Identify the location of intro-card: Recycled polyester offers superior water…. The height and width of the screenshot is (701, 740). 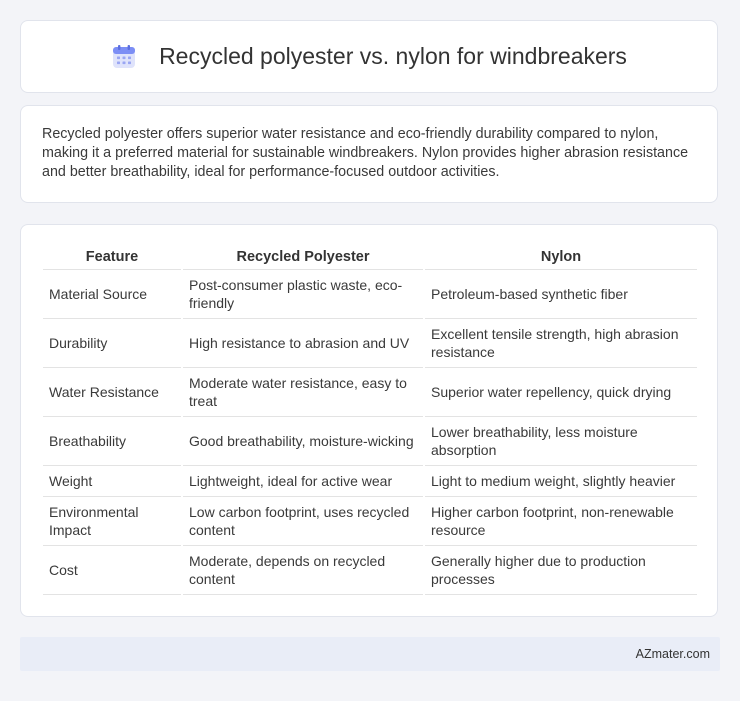
(369, 154).